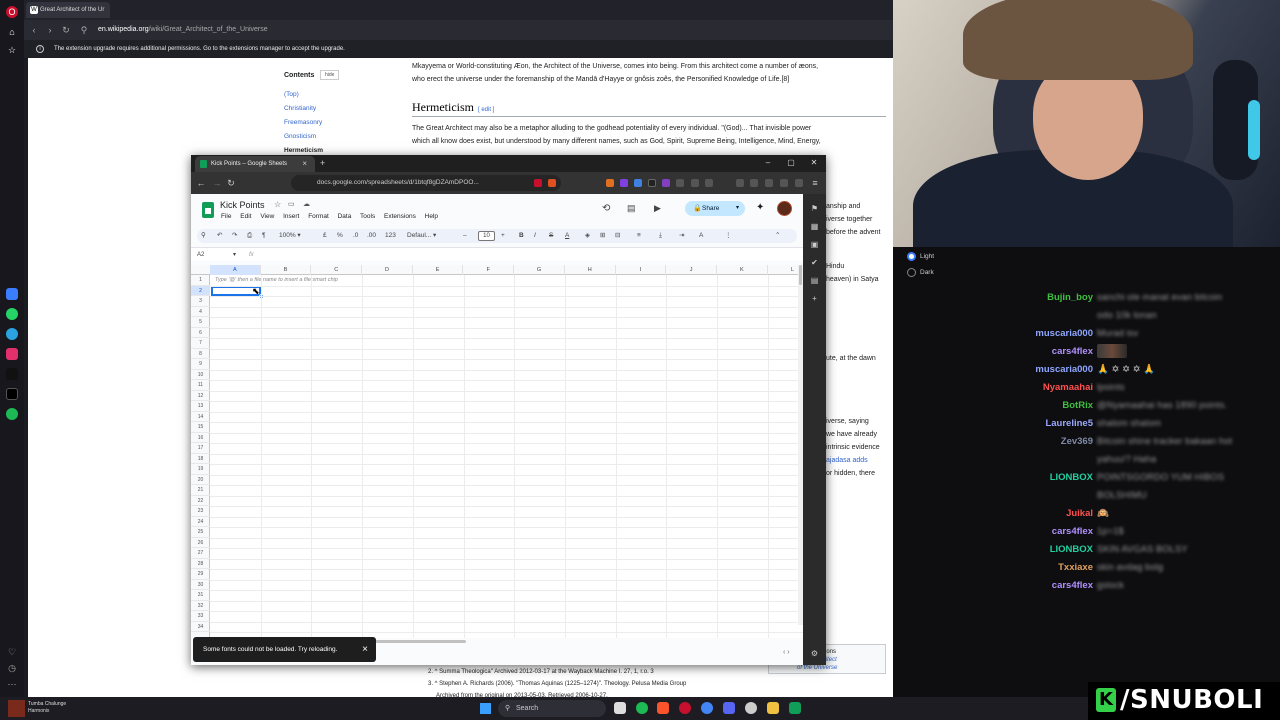  I want to click on tasks-icon: ✔, so click(814, 262).